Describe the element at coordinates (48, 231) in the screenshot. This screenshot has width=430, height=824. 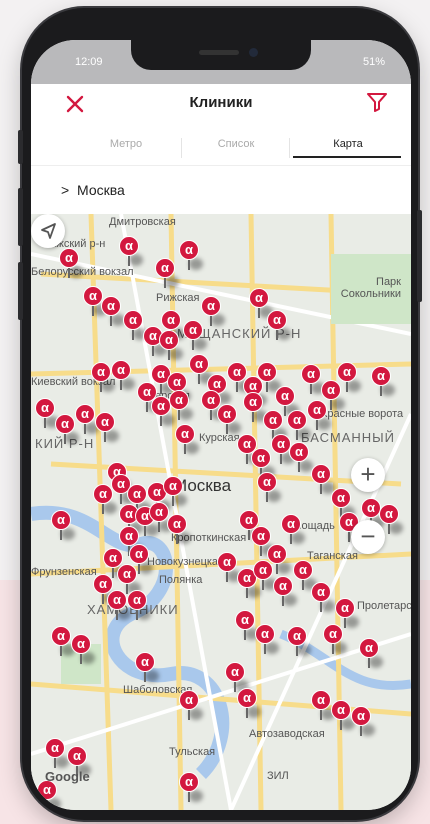
I see `navigation-arrow-icon` at that location.